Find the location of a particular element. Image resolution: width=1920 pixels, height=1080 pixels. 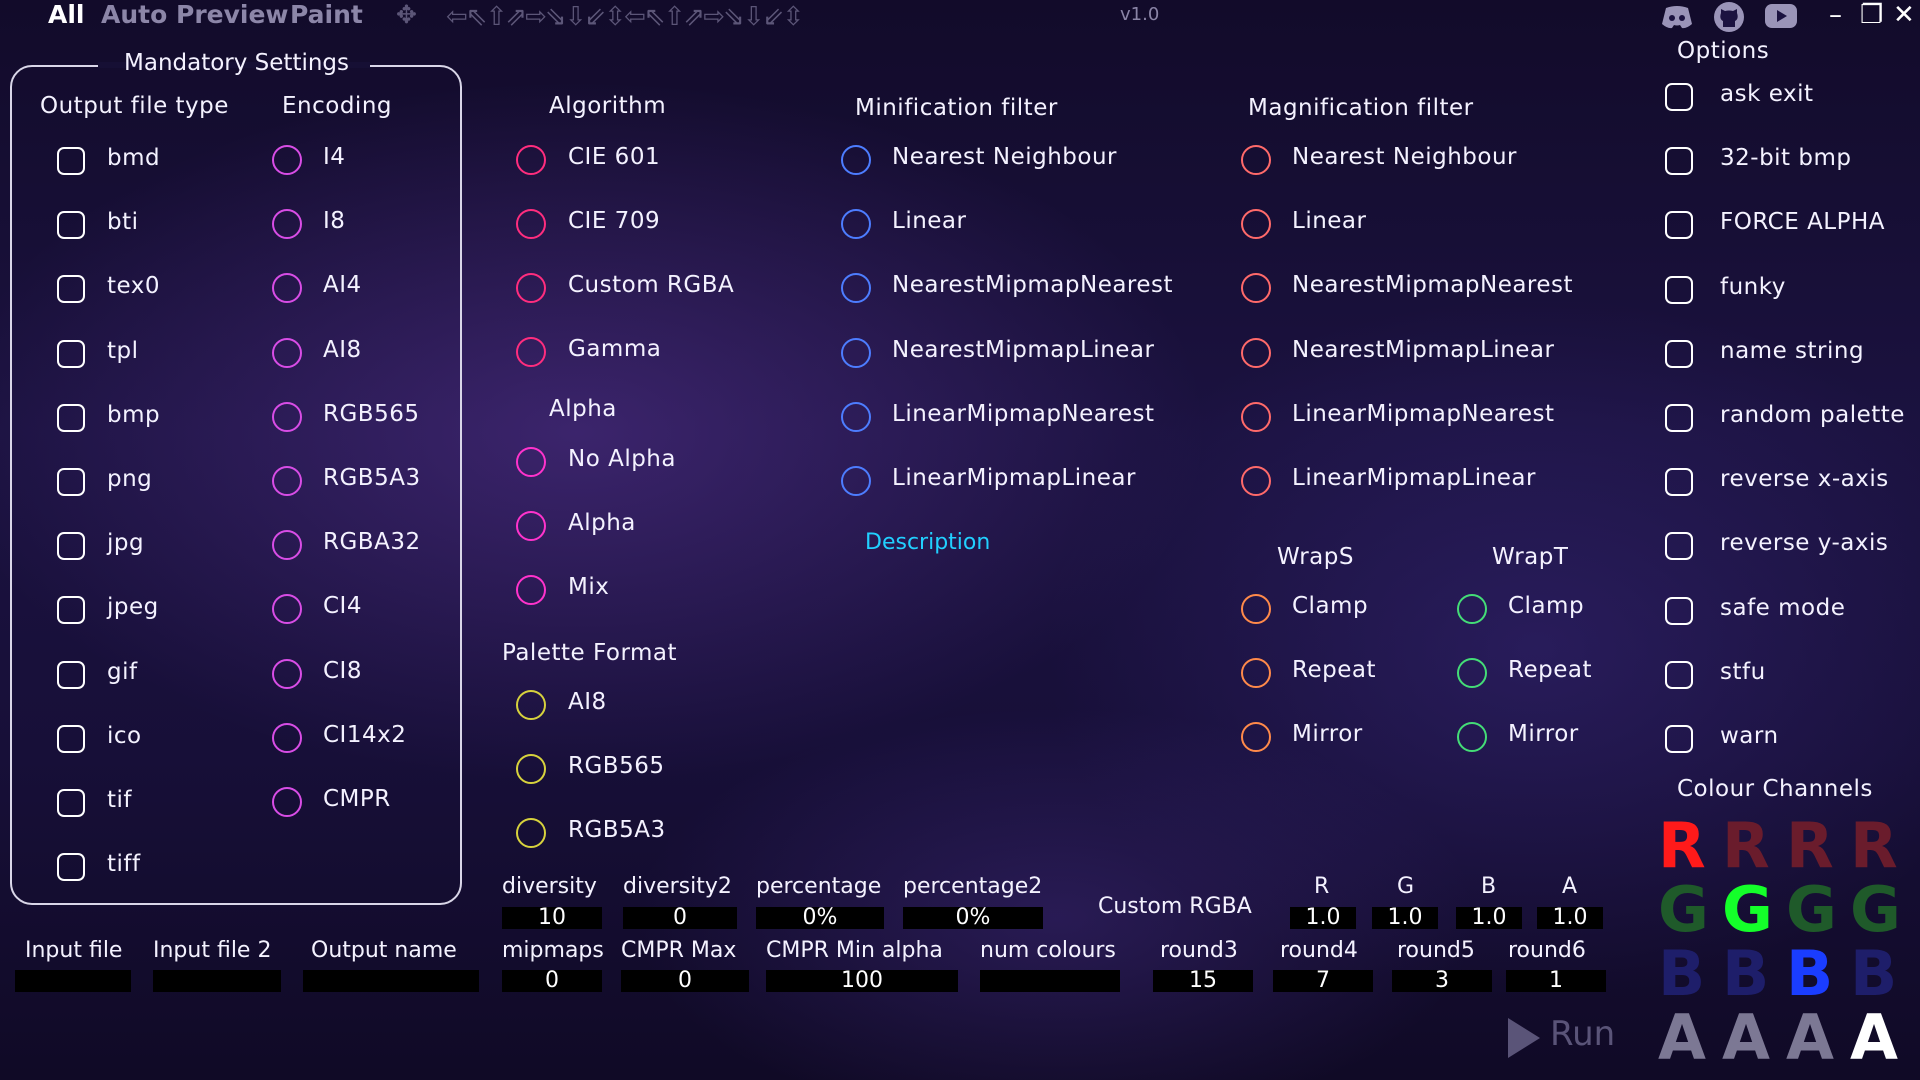

channel-b-2: B is located at coordinates (1745, 974).